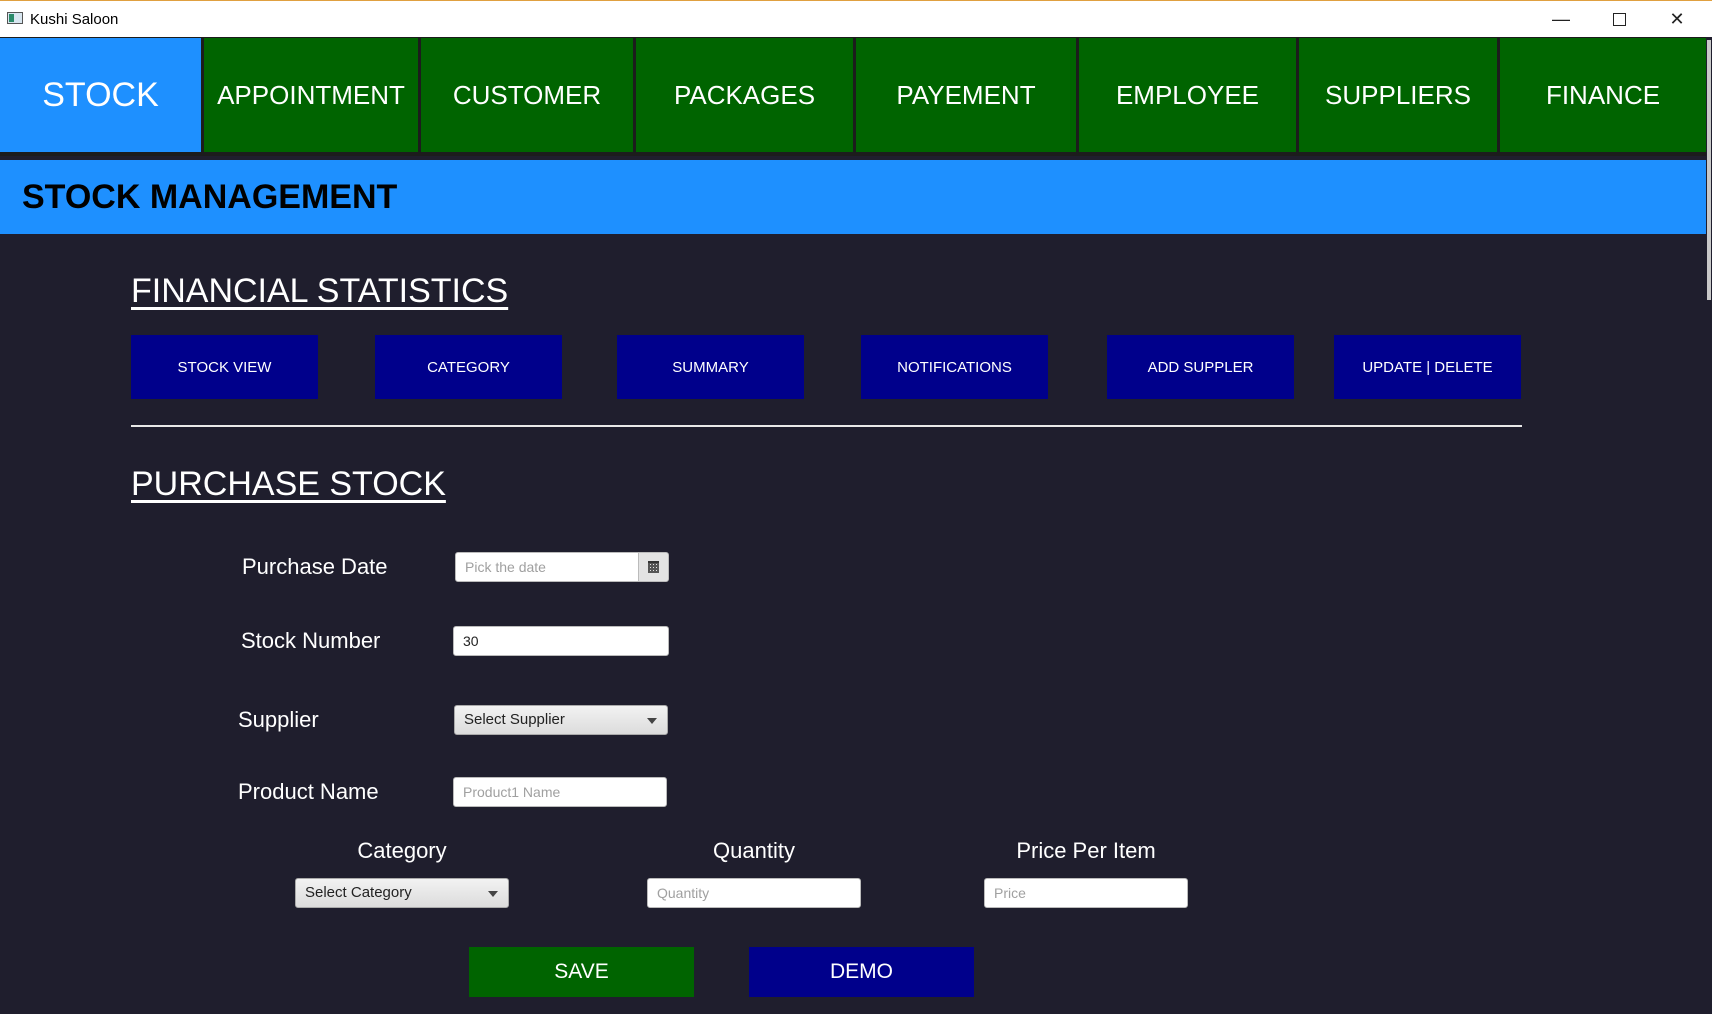 This screenshot has height=1014, width=1712. What do you see at coordinates (100, 95) in the screenshot?
I see `tab-stock: STOCK` at bounding box center [100, 95].